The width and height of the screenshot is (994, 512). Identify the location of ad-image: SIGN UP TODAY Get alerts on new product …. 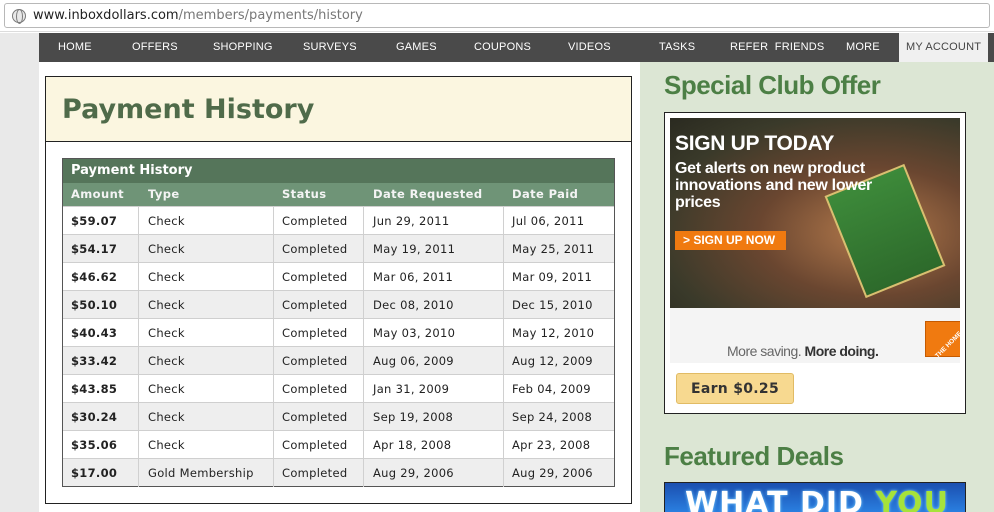
(815, 240).